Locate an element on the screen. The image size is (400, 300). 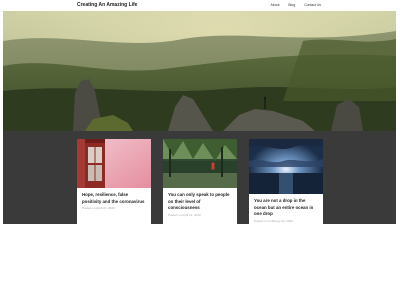
post-meta: Posted on February 12, 2020 is located at coordinates (273, 220).